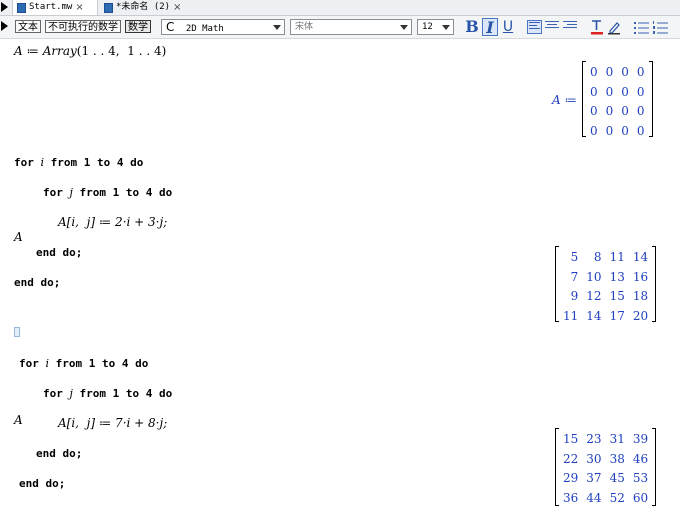 The height and width of the screenshot is (515, 680). I want to click on size-value: 12, so click(427, 27).